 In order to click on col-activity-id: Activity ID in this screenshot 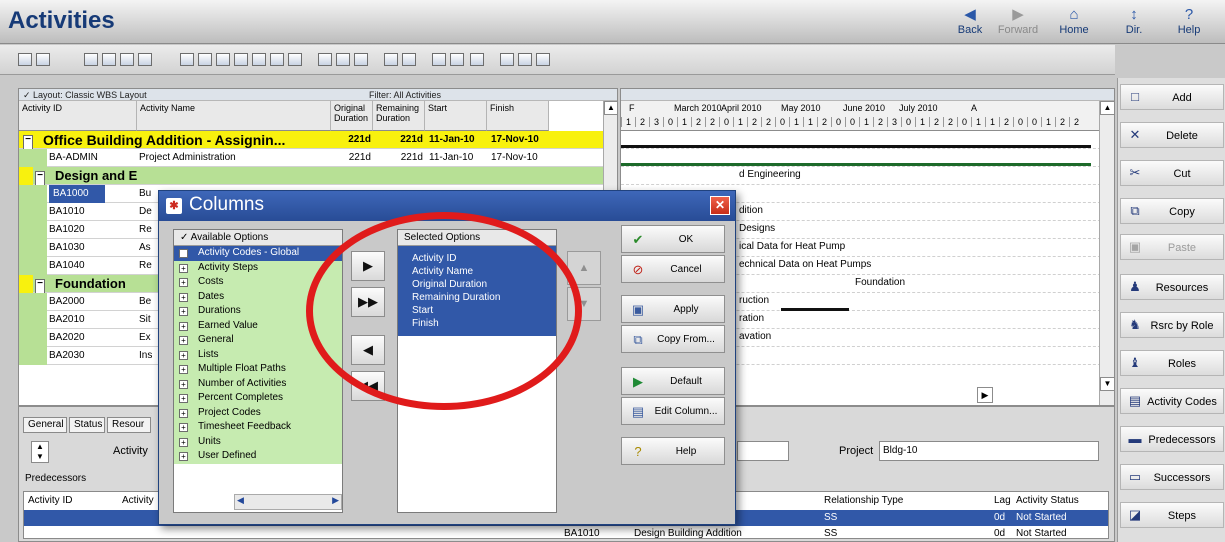, I will do `click(50, 500)`.